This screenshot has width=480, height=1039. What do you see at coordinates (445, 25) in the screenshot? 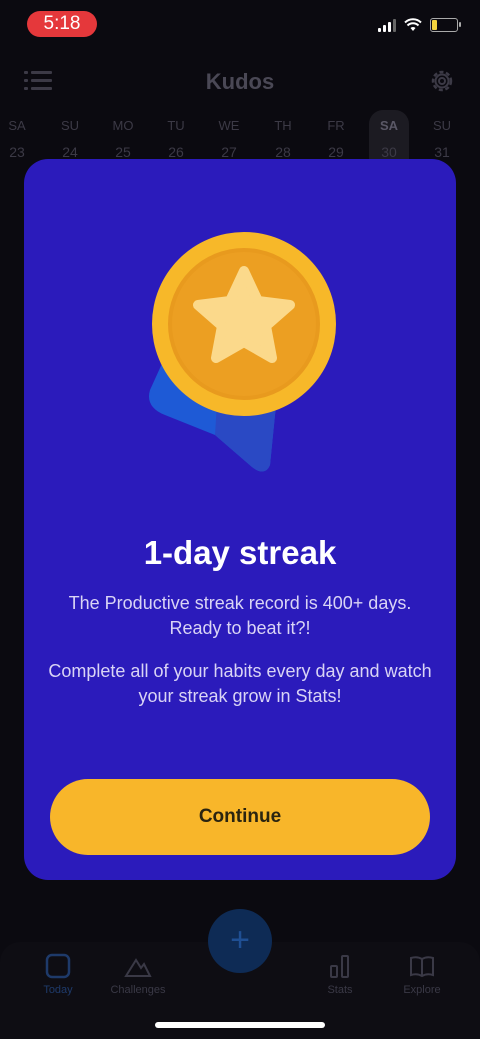
I see `battery-icon` at bounding box center [445, 25].